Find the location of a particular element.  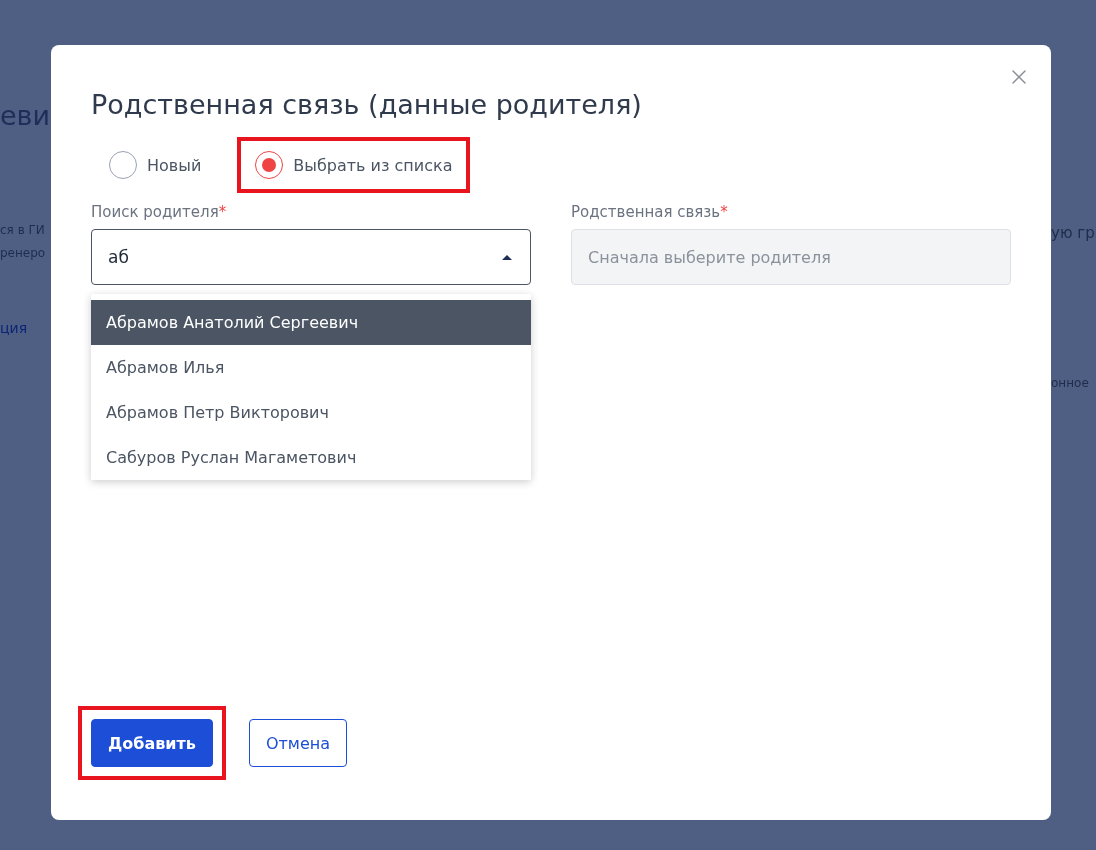

field-label: Поиск родителя* is located at coordinates (159, 212).